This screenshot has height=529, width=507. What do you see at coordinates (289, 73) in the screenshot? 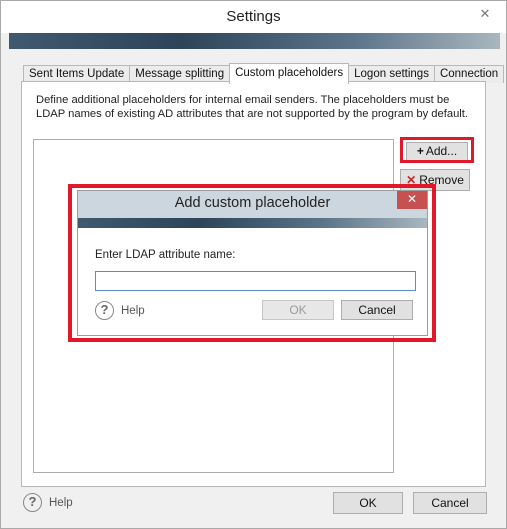
I see `tab-custom-placeholders: Custom placeholders` at bounding box center [289, 73].